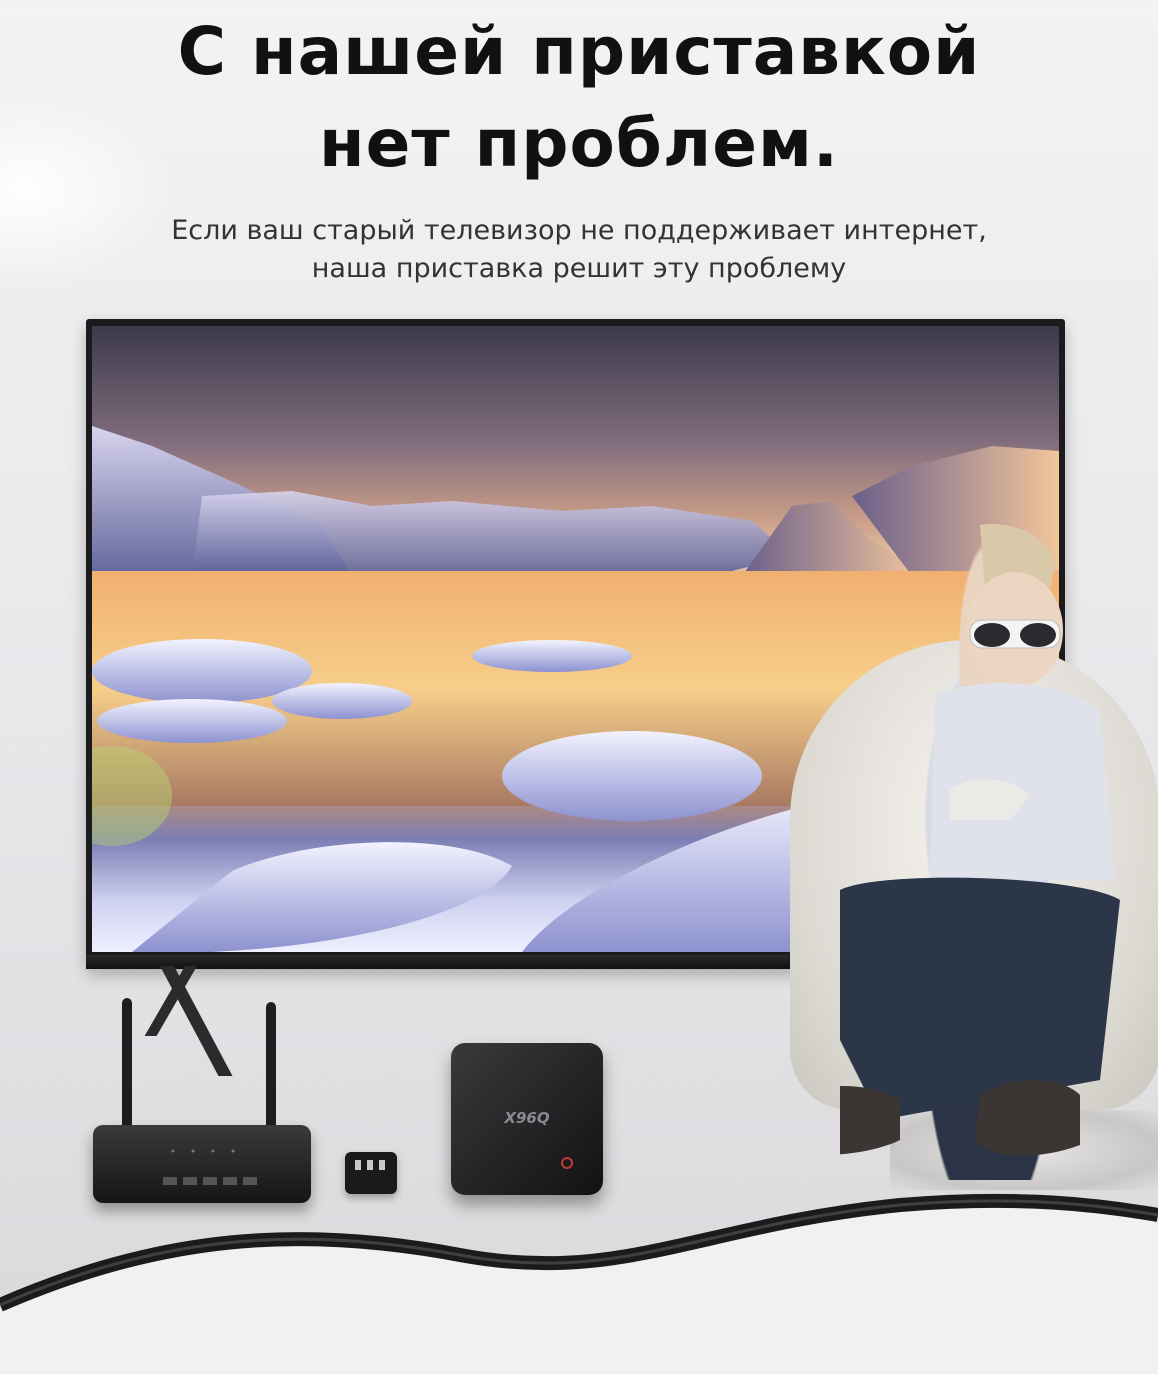  I want to click on title-line-2: нет проблем., so click(579, 143).